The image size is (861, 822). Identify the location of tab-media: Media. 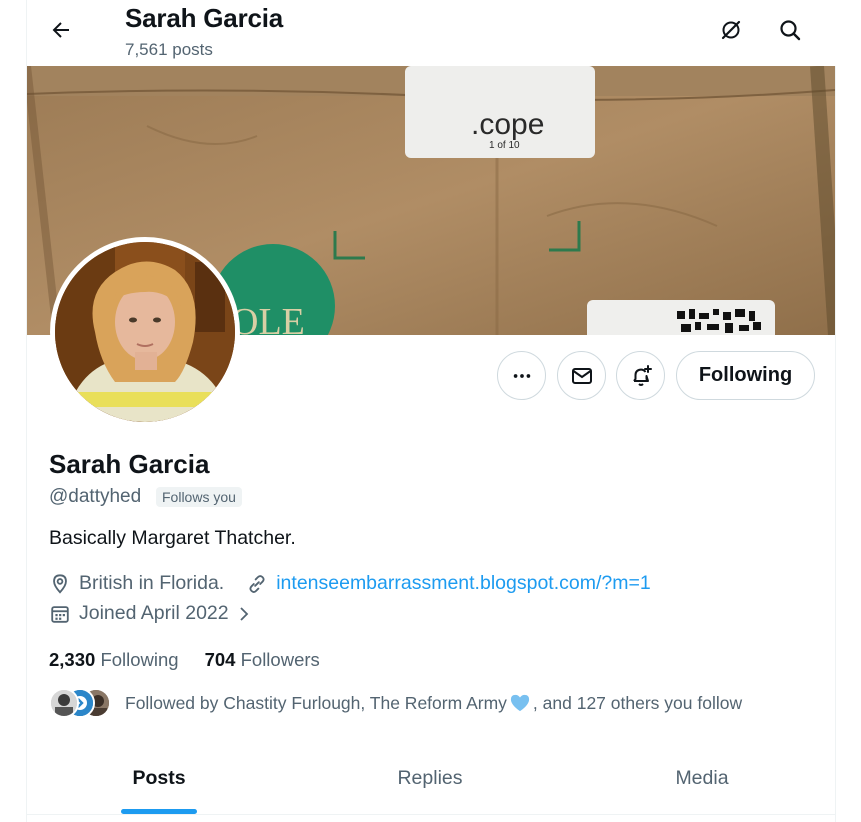
(702, 778).